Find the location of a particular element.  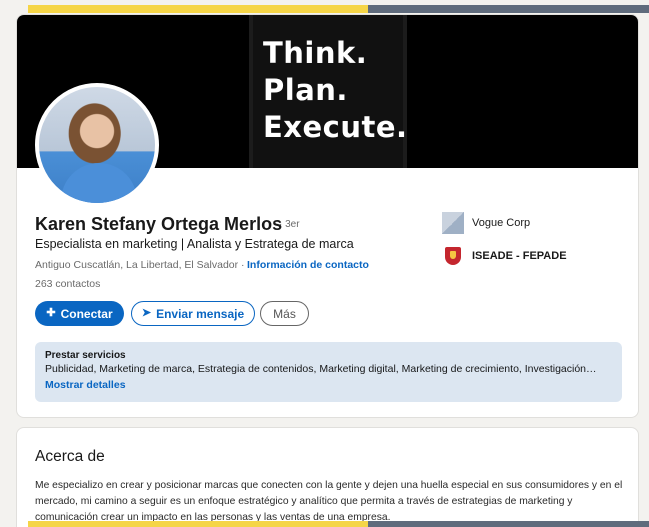

send-message-button: ➤ Enviar mensaje is located at coordinates (193, 313).